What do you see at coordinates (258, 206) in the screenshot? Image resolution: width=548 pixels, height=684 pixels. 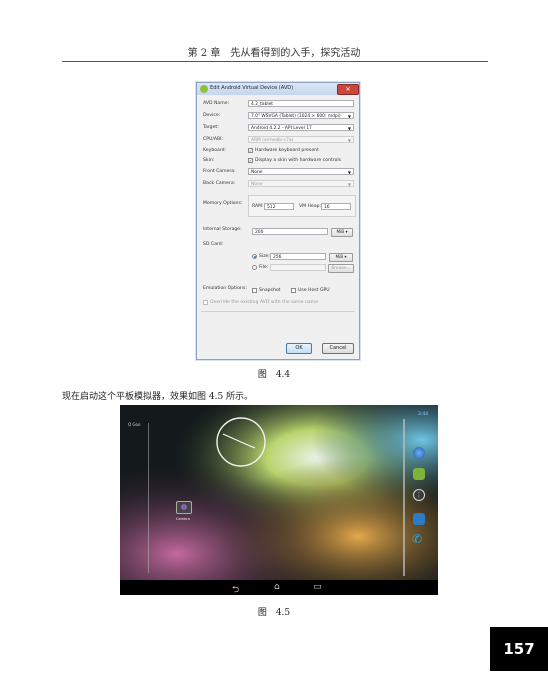 I see `ram-label: RAM:` at bounding box center [258, 206].